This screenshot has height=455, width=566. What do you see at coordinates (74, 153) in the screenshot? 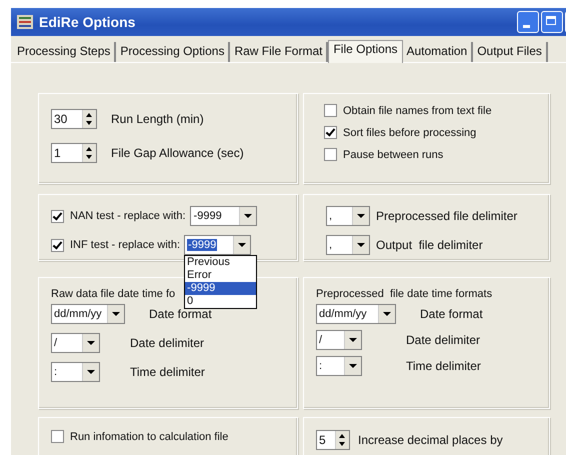
I see `spinner-field: 1` at bounding box center [74, 153].